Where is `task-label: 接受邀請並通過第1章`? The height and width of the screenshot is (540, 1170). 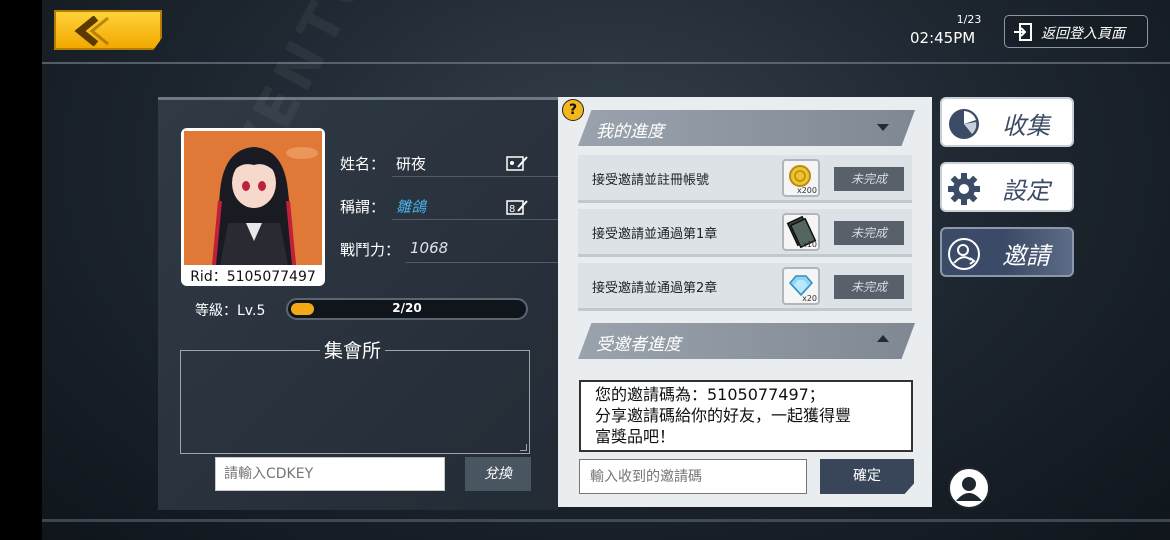
task-label: 接受邀請並通過第1章 is located at coordinates (655, 234).